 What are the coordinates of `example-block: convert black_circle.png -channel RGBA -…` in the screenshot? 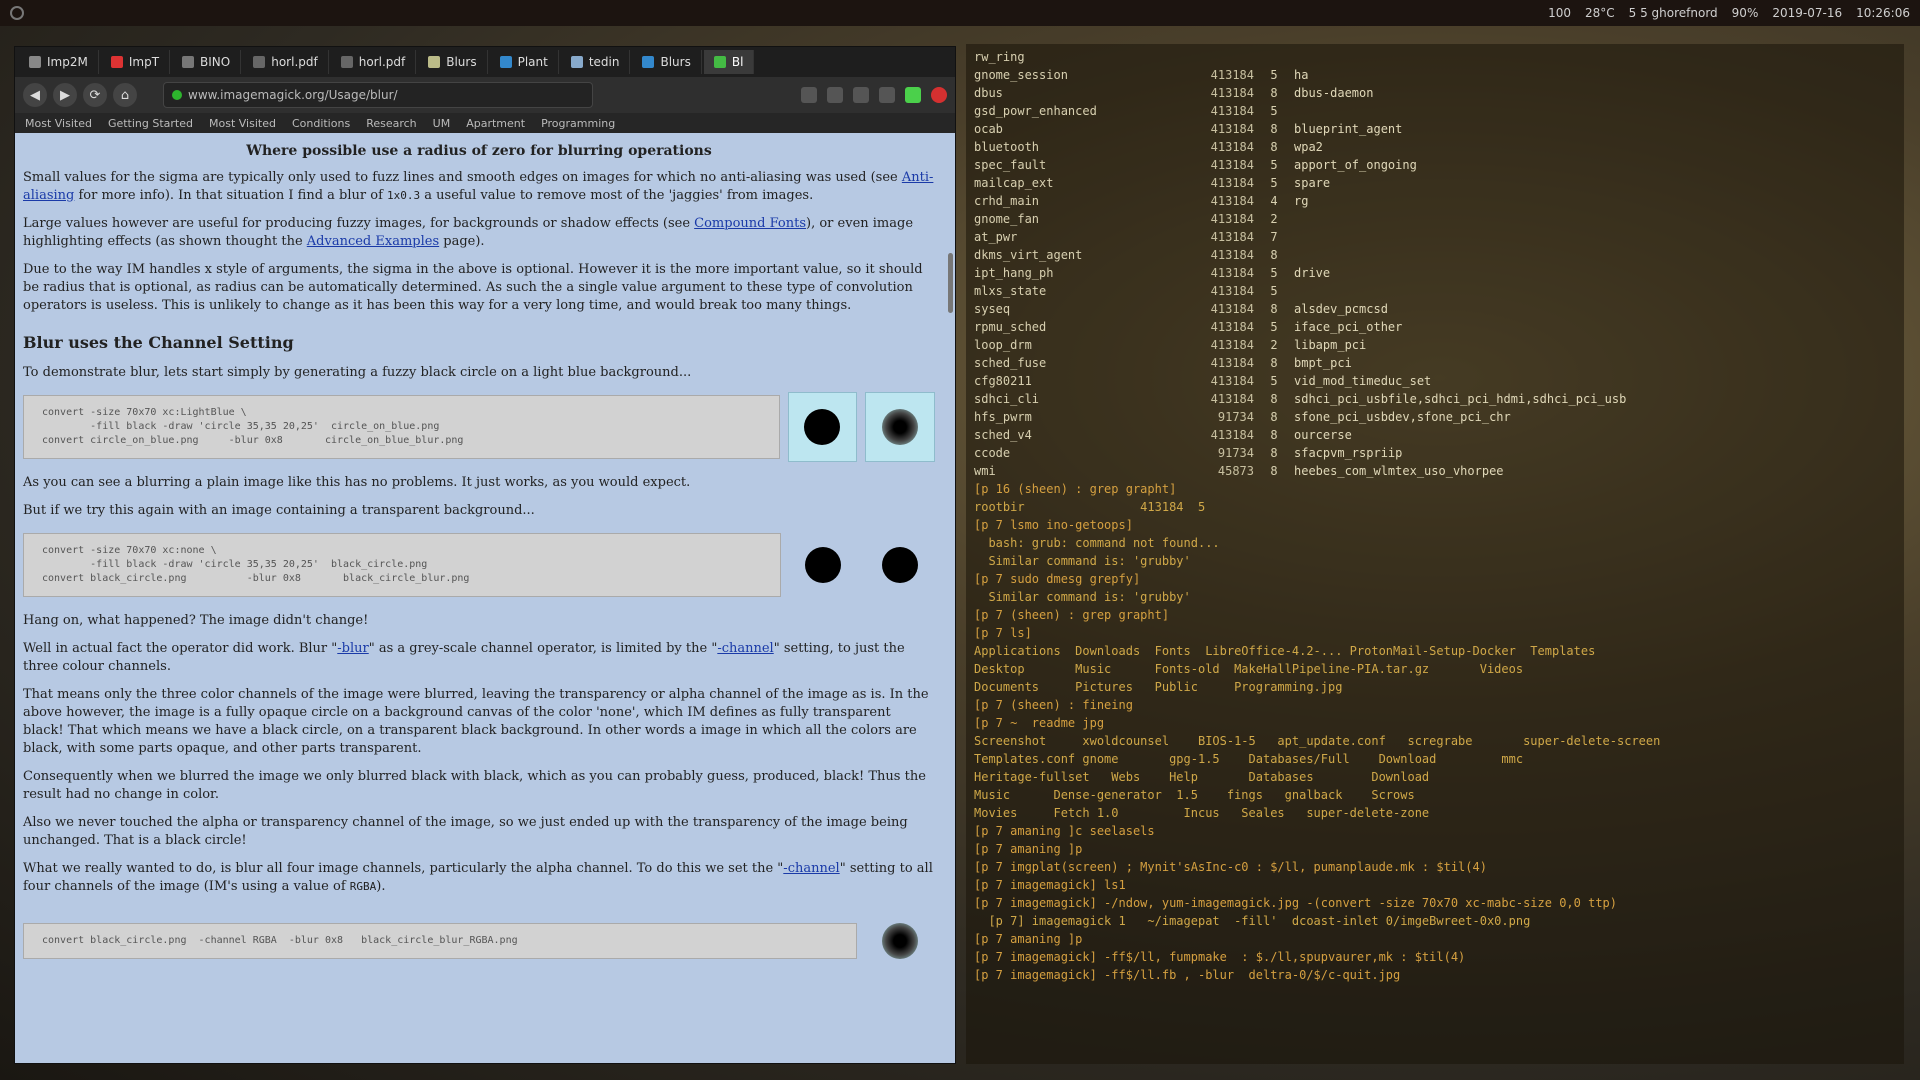 It's located at (479, 941).